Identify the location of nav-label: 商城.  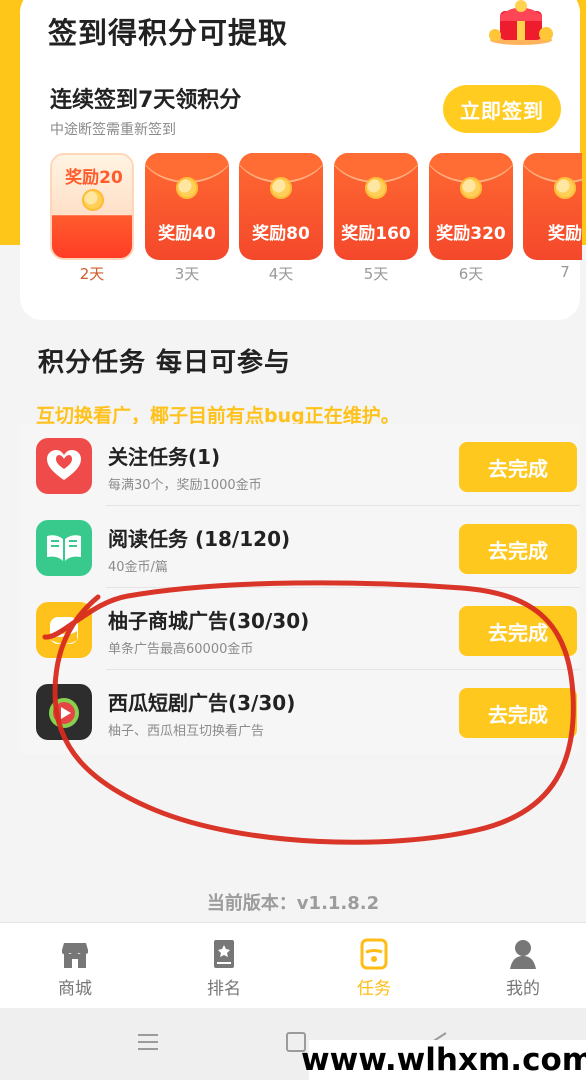
(75, 989).